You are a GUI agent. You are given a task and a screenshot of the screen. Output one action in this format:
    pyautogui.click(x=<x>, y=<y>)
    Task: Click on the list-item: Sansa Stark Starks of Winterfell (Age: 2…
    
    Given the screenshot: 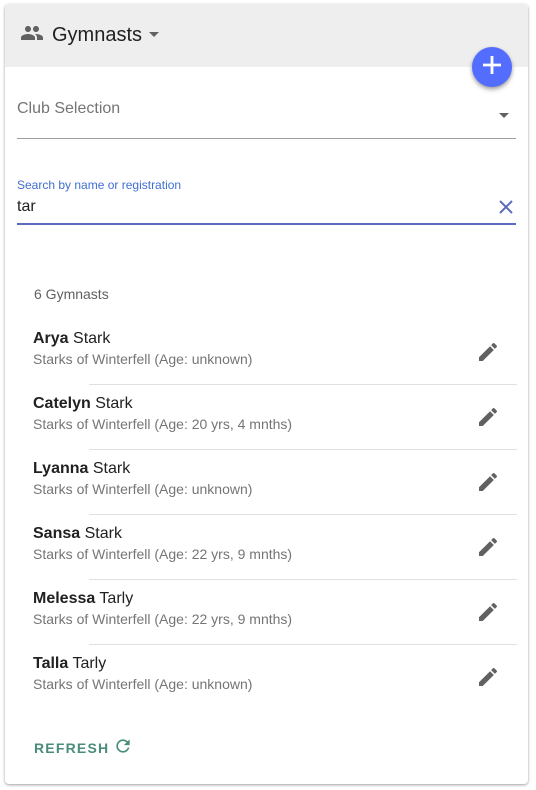 What is the action you would take?
    pyautogui.click(x=266, y=547)
    